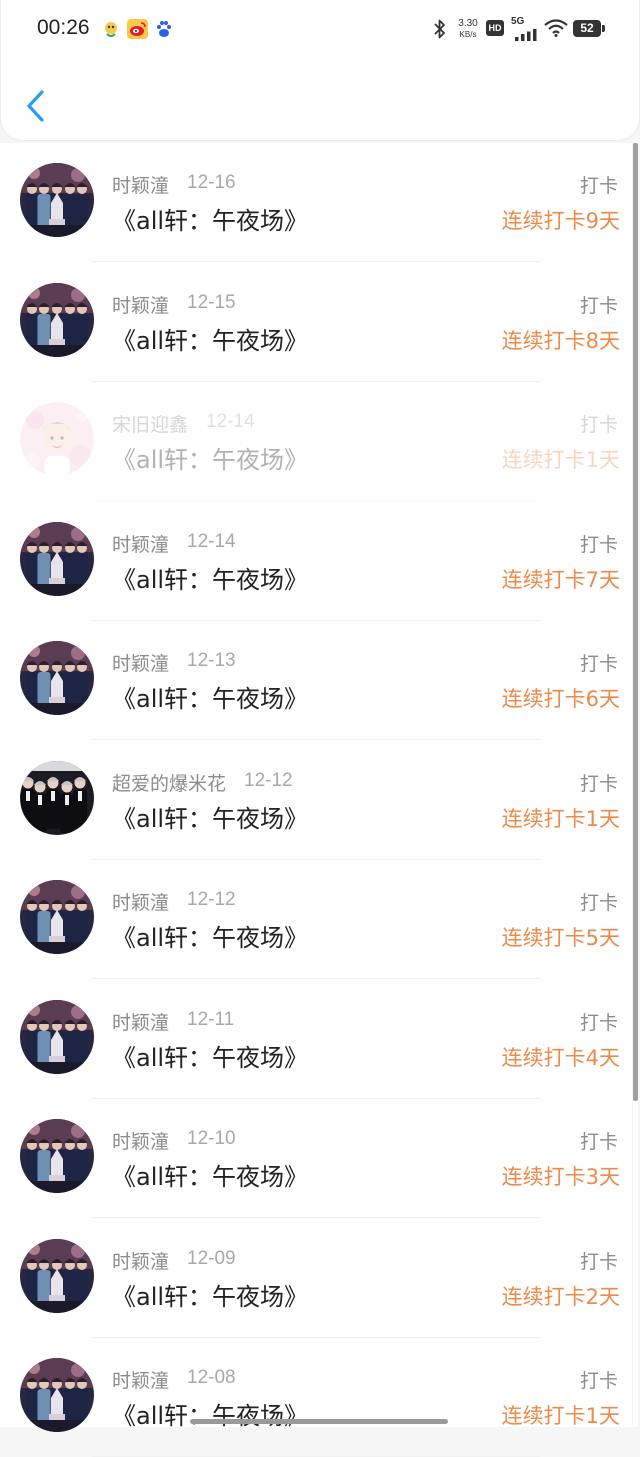  Describe the element at coordinates (587, 28) in the screenshot. I see `battery-indicator: 52` at that location.